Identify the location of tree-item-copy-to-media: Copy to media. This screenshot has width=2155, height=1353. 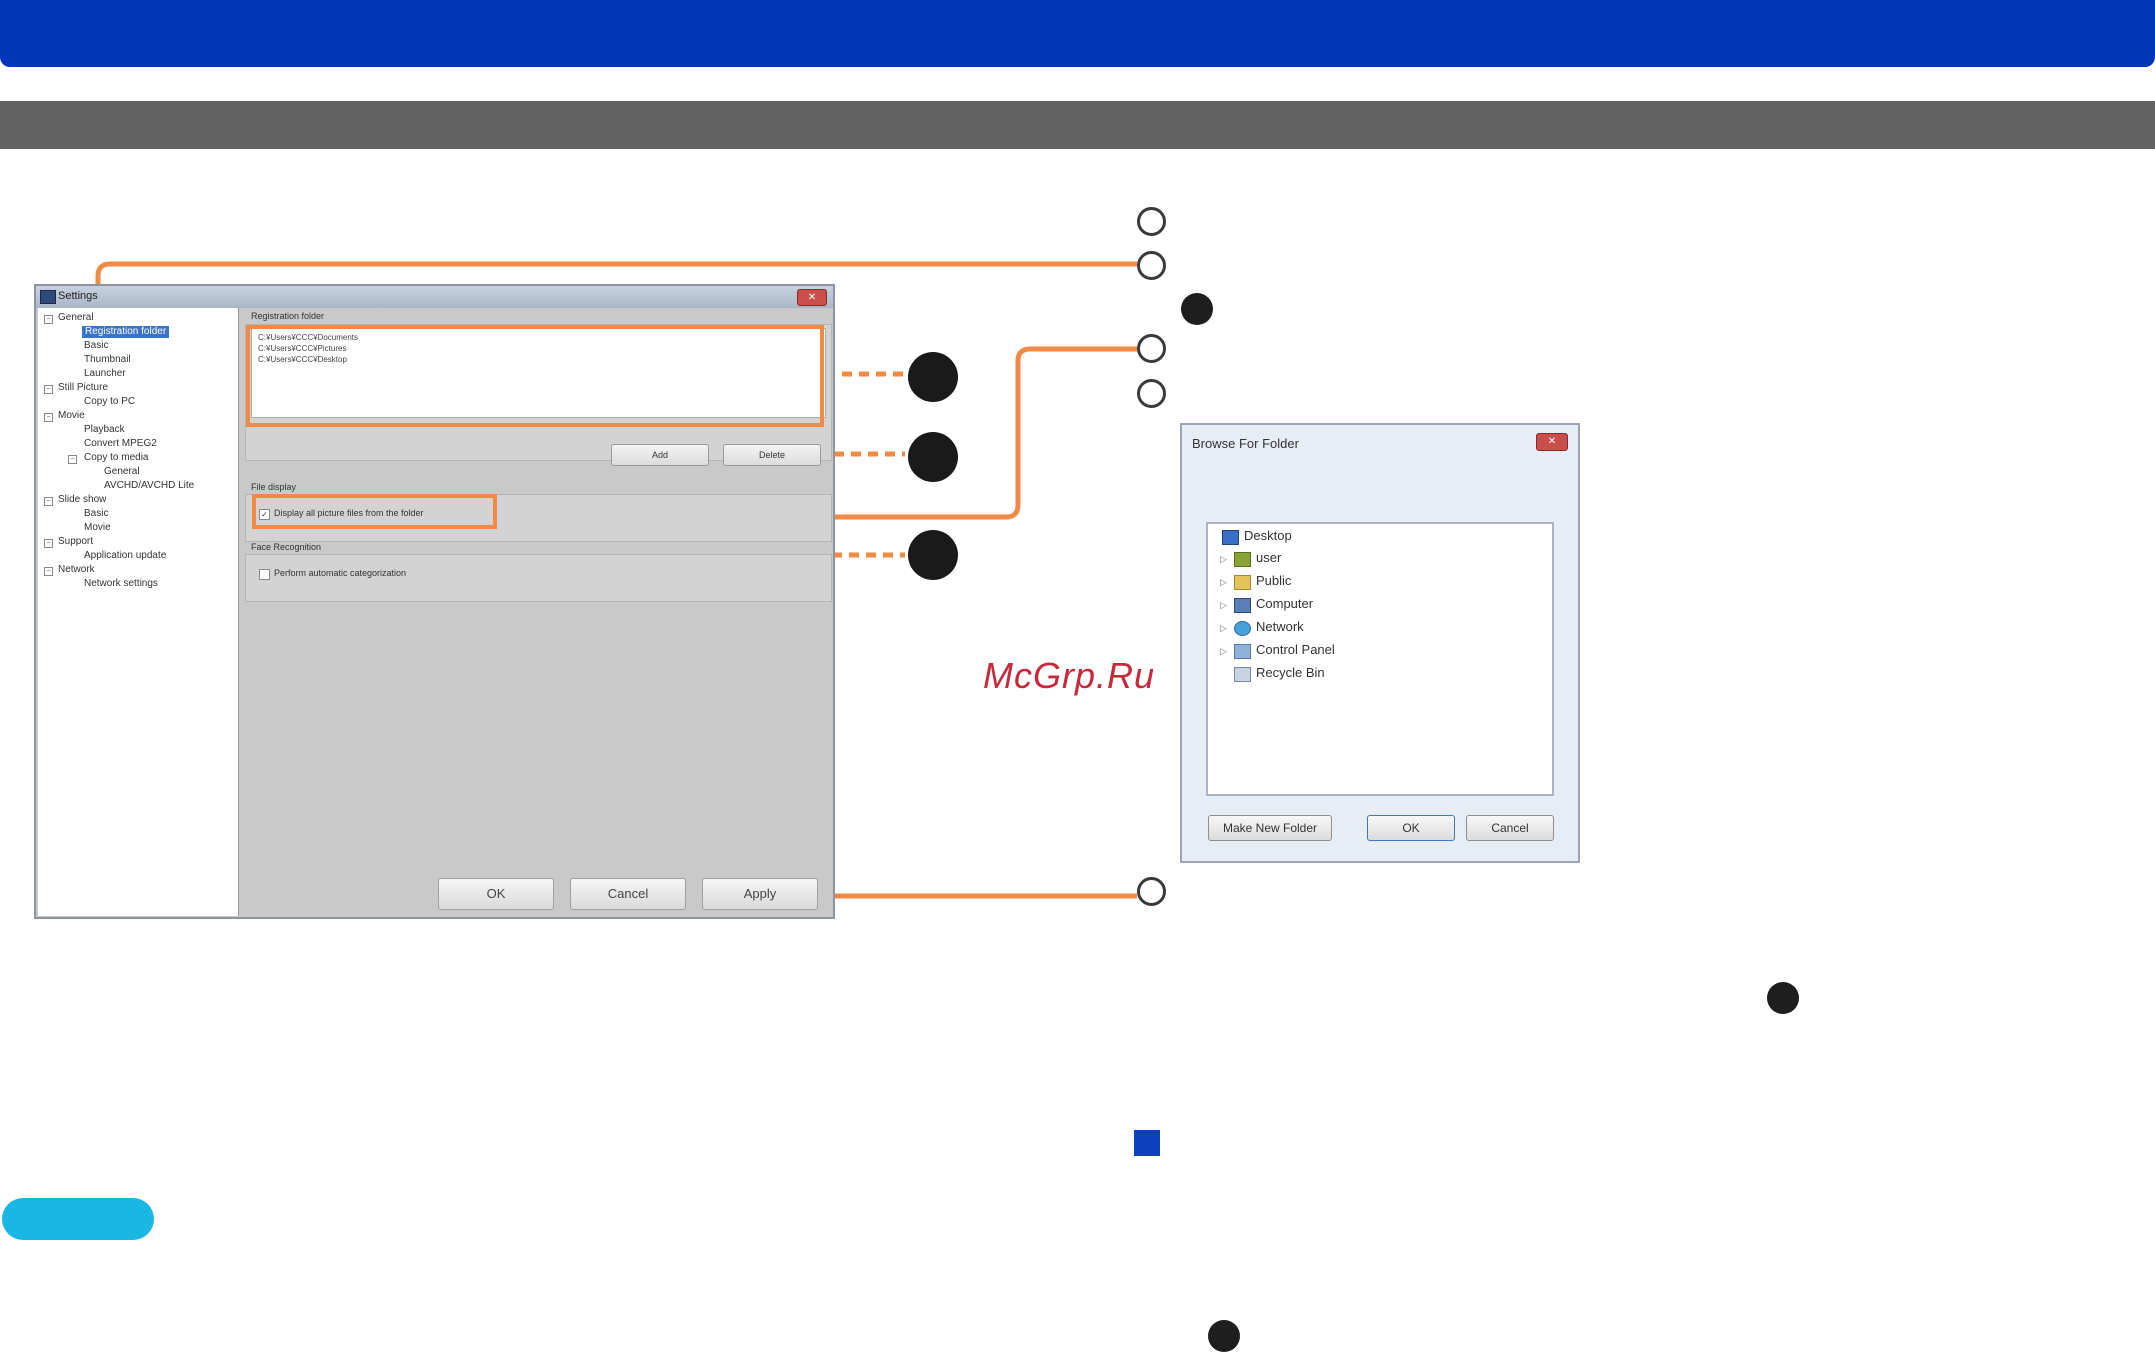
(116, 458).